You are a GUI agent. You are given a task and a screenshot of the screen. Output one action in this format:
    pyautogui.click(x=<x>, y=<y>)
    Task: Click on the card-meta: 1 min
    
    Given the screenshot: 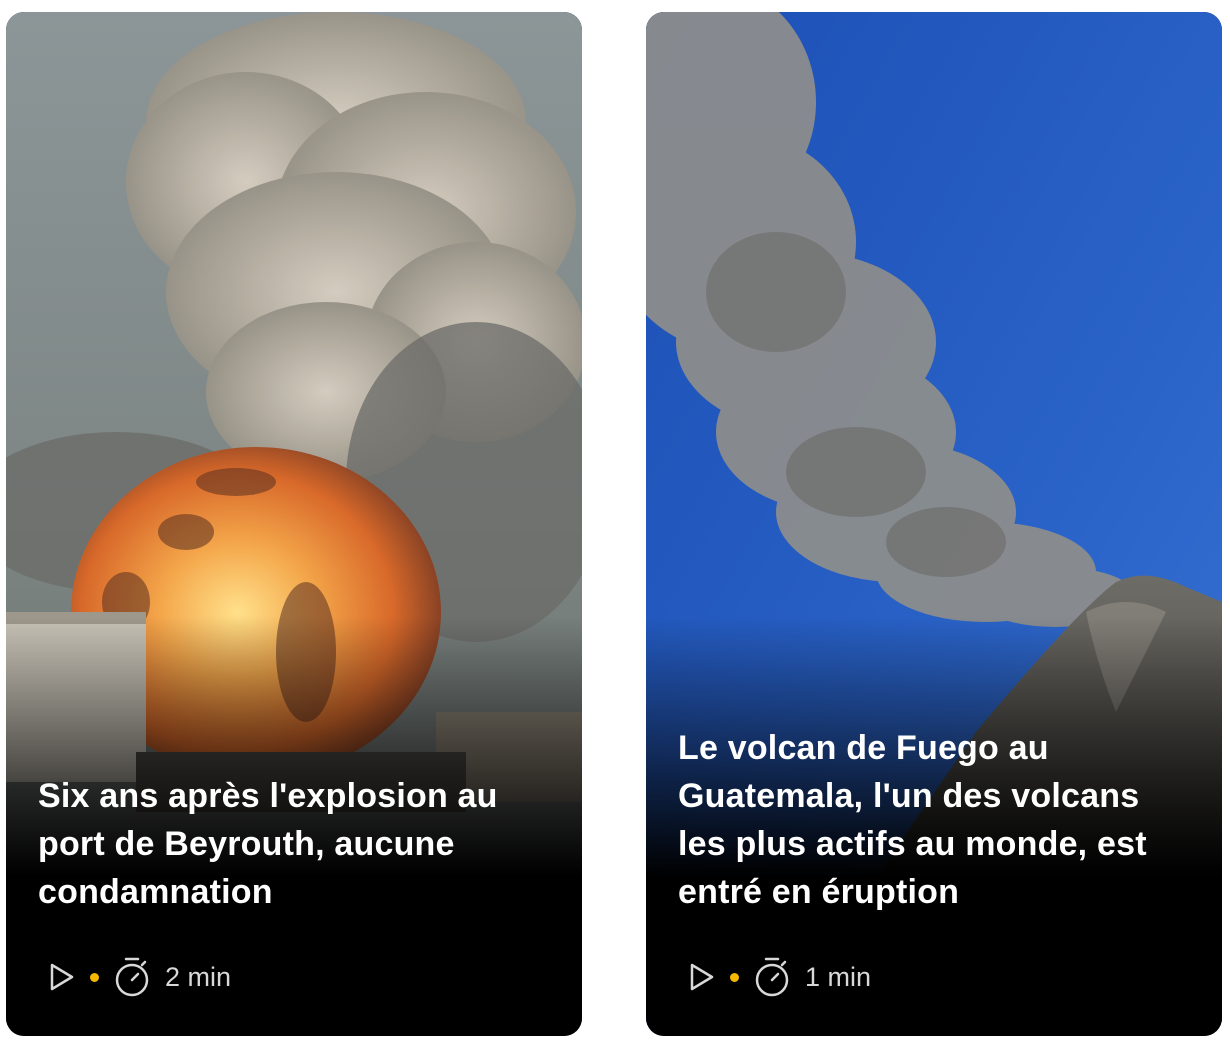 What is the action you would take?
    pyautogui.click(x=778, y=977)
    